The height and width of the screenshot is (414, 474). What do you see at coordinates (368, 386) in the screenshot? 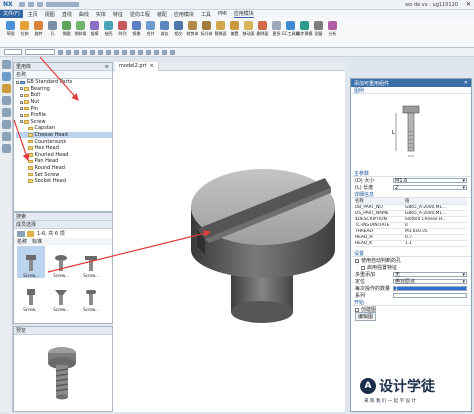
I see `logo-mark-icon: A` at bounding box center [368, 386].